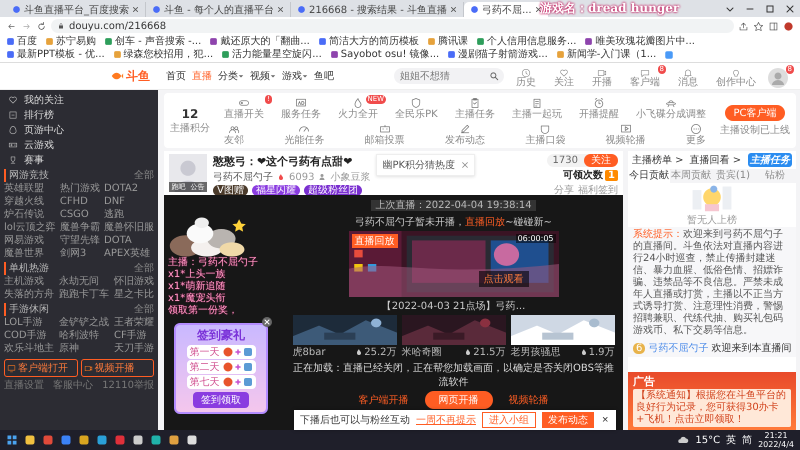 The image size is (800, 450). I want to click on channel-name: 米哈奇圈, so click(422, 352).